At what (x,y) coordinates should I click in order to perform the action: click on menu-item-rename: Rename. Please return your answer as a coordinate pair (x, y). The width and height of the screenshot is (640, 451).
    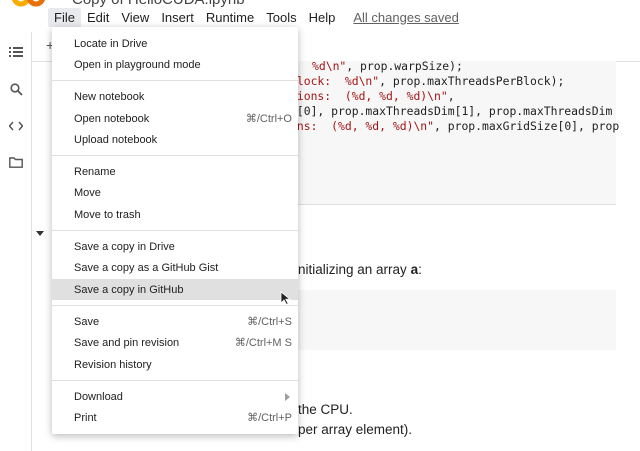
    Looking at the image, I should click on (175, 171).